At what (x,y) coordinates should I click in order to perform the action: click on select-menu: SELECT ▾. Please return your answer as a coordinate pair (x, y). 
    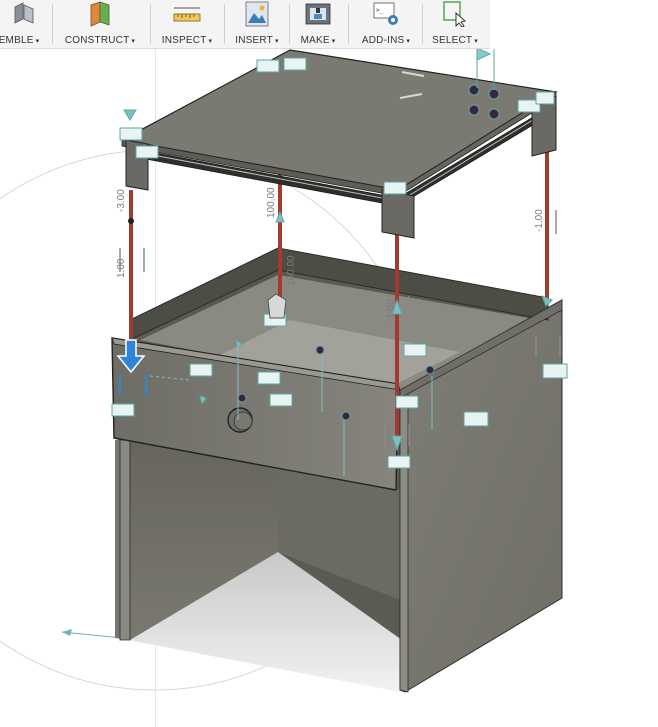
    Looking at the image, I should click on (455, 24).